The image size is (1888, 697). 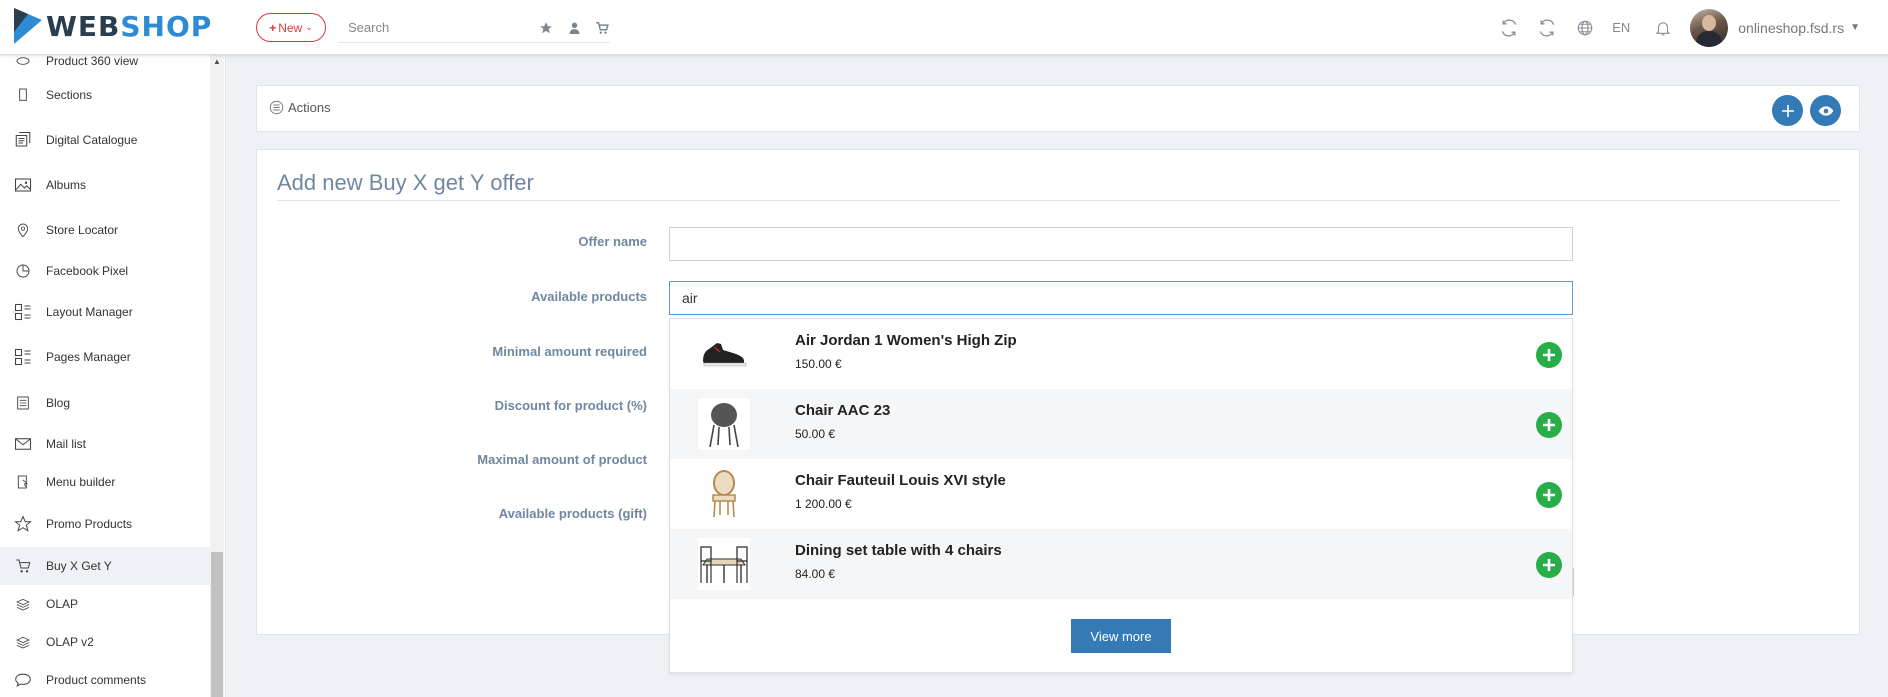 I want to click on sidebar-item-menu-builder: Menu builder, so click(x=105, y=482).